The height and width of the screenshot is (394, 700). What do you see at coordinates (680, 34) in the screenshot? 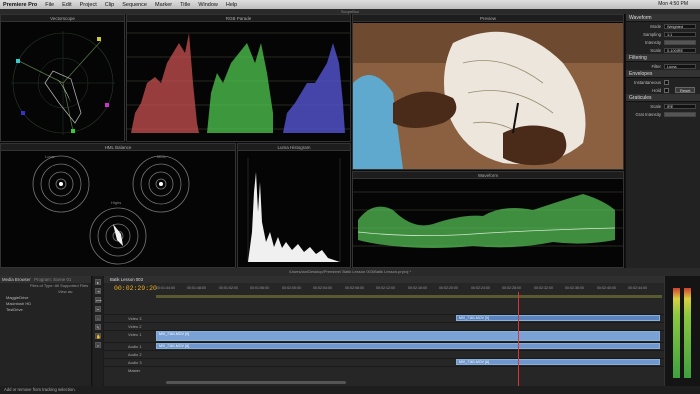
I see `sampling-select: 1:1` at bounding box center [680, 34].